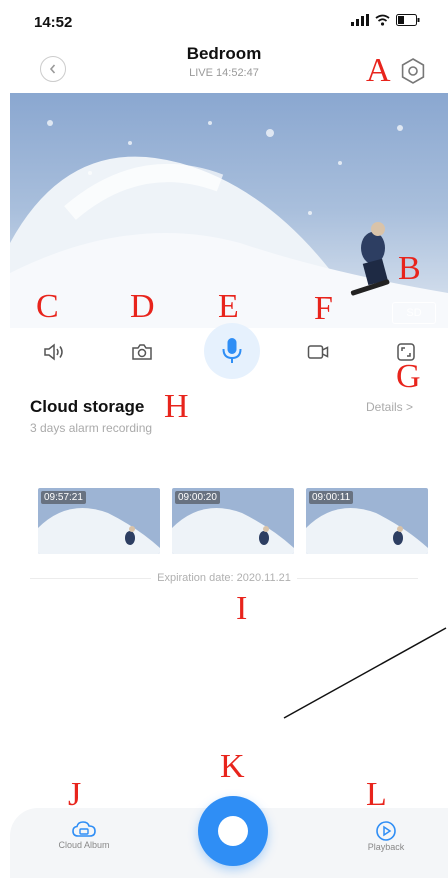 The image size is (448, 878). What do you see at coordinates (408, 376) in the screenshot?
I see `annotation-label: G` at bounding box center [408, 376].